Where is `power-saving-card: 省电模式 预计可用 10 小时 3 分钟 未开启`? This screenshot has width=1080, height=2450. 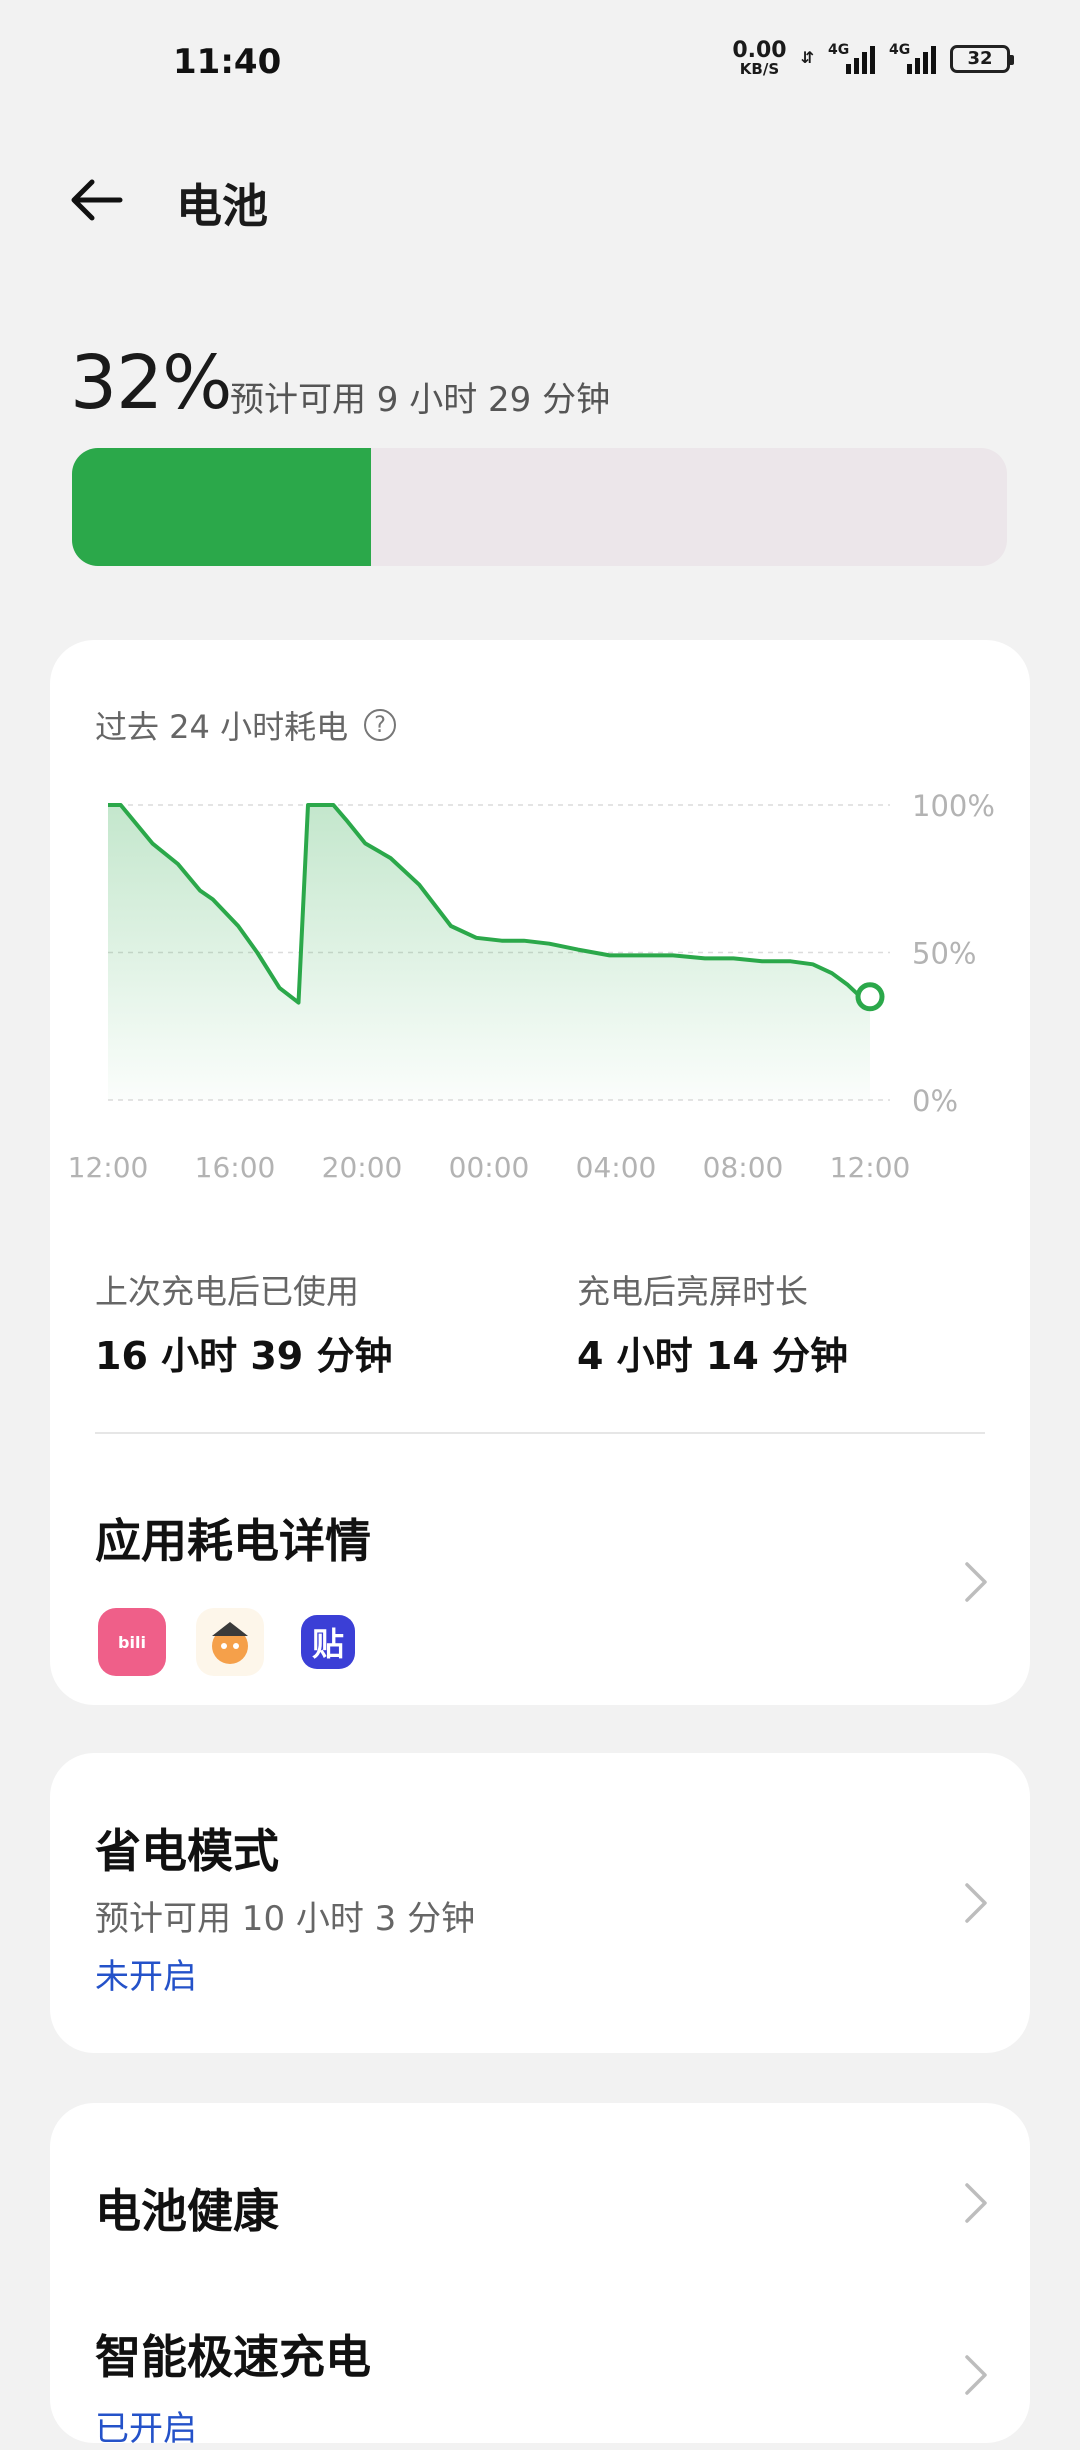
power-saving-card: 省电模式 预计可用 10 小时 3 分钟 未开启 is located at coordinates (540, 1903).